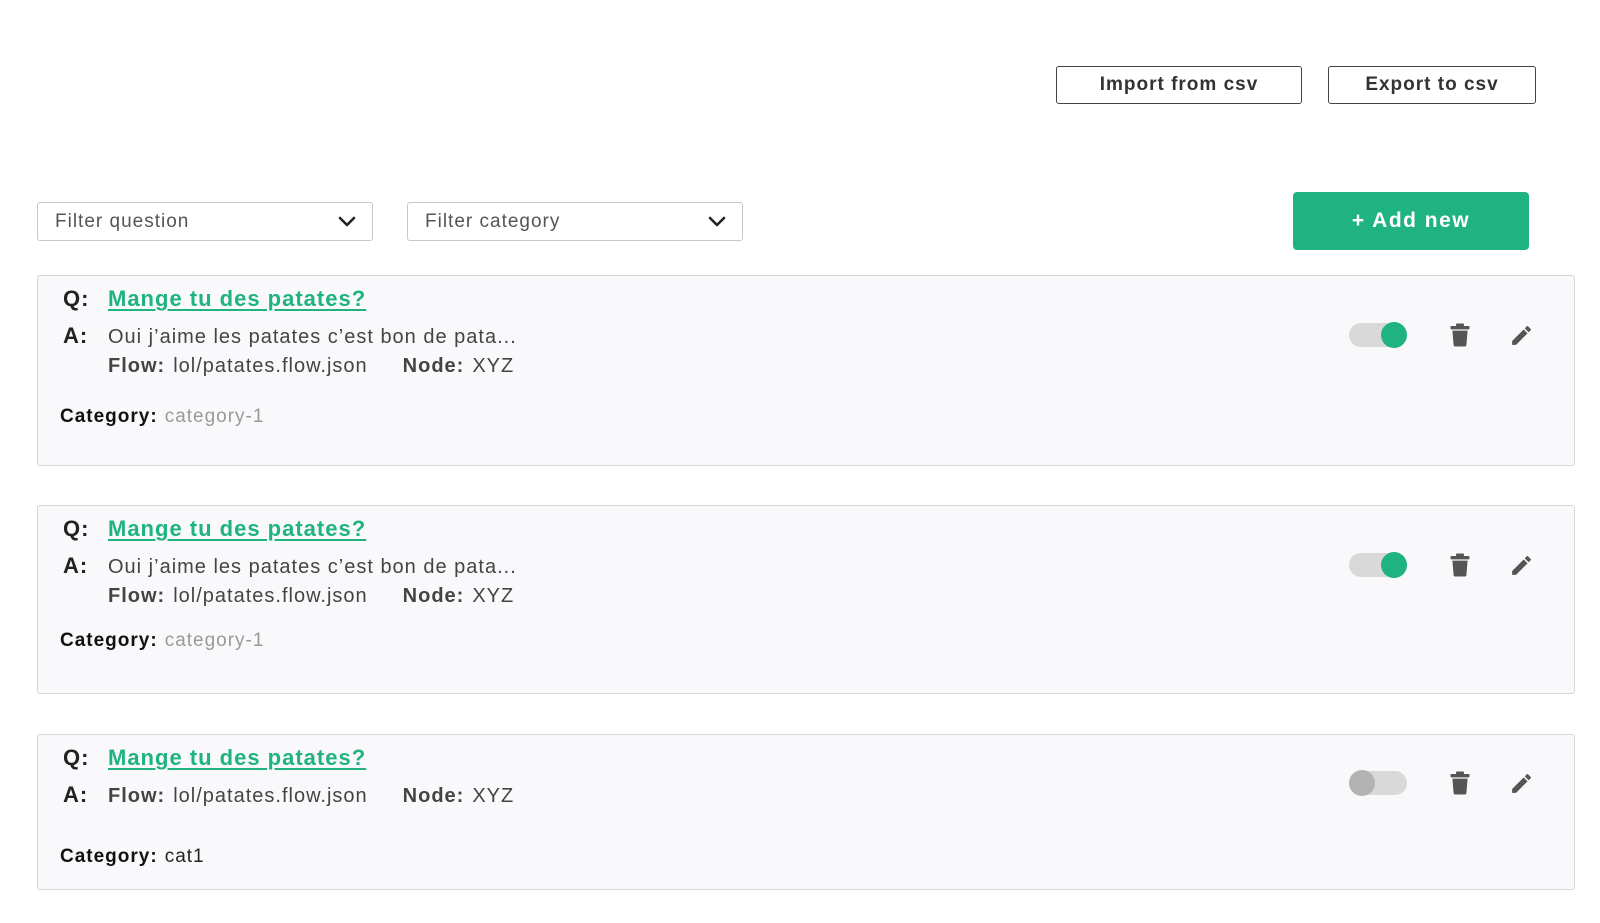 The height and width of the screenshot is (923, 1600). What do you see at coordinates (390, 221) in the screenshot?
I see `filters-bar: Filter question Filter category` at bounding box center [390, 221].